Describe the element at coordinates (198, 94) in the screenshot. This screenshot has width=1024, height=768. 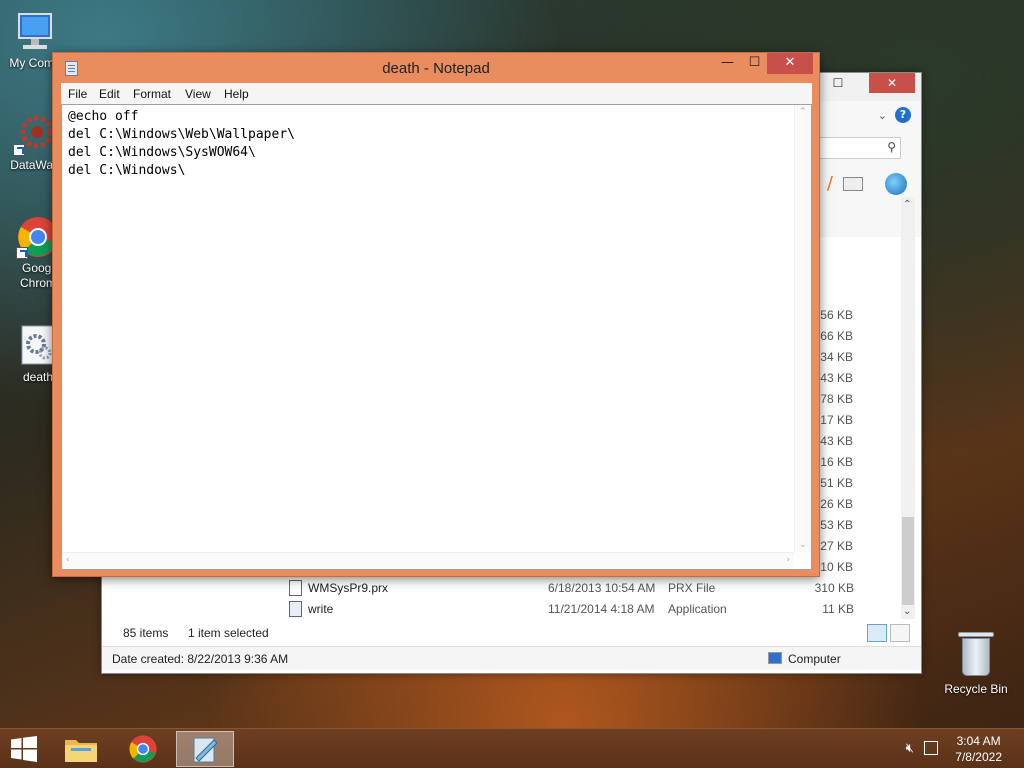
I see `menu-view: View` at that location.